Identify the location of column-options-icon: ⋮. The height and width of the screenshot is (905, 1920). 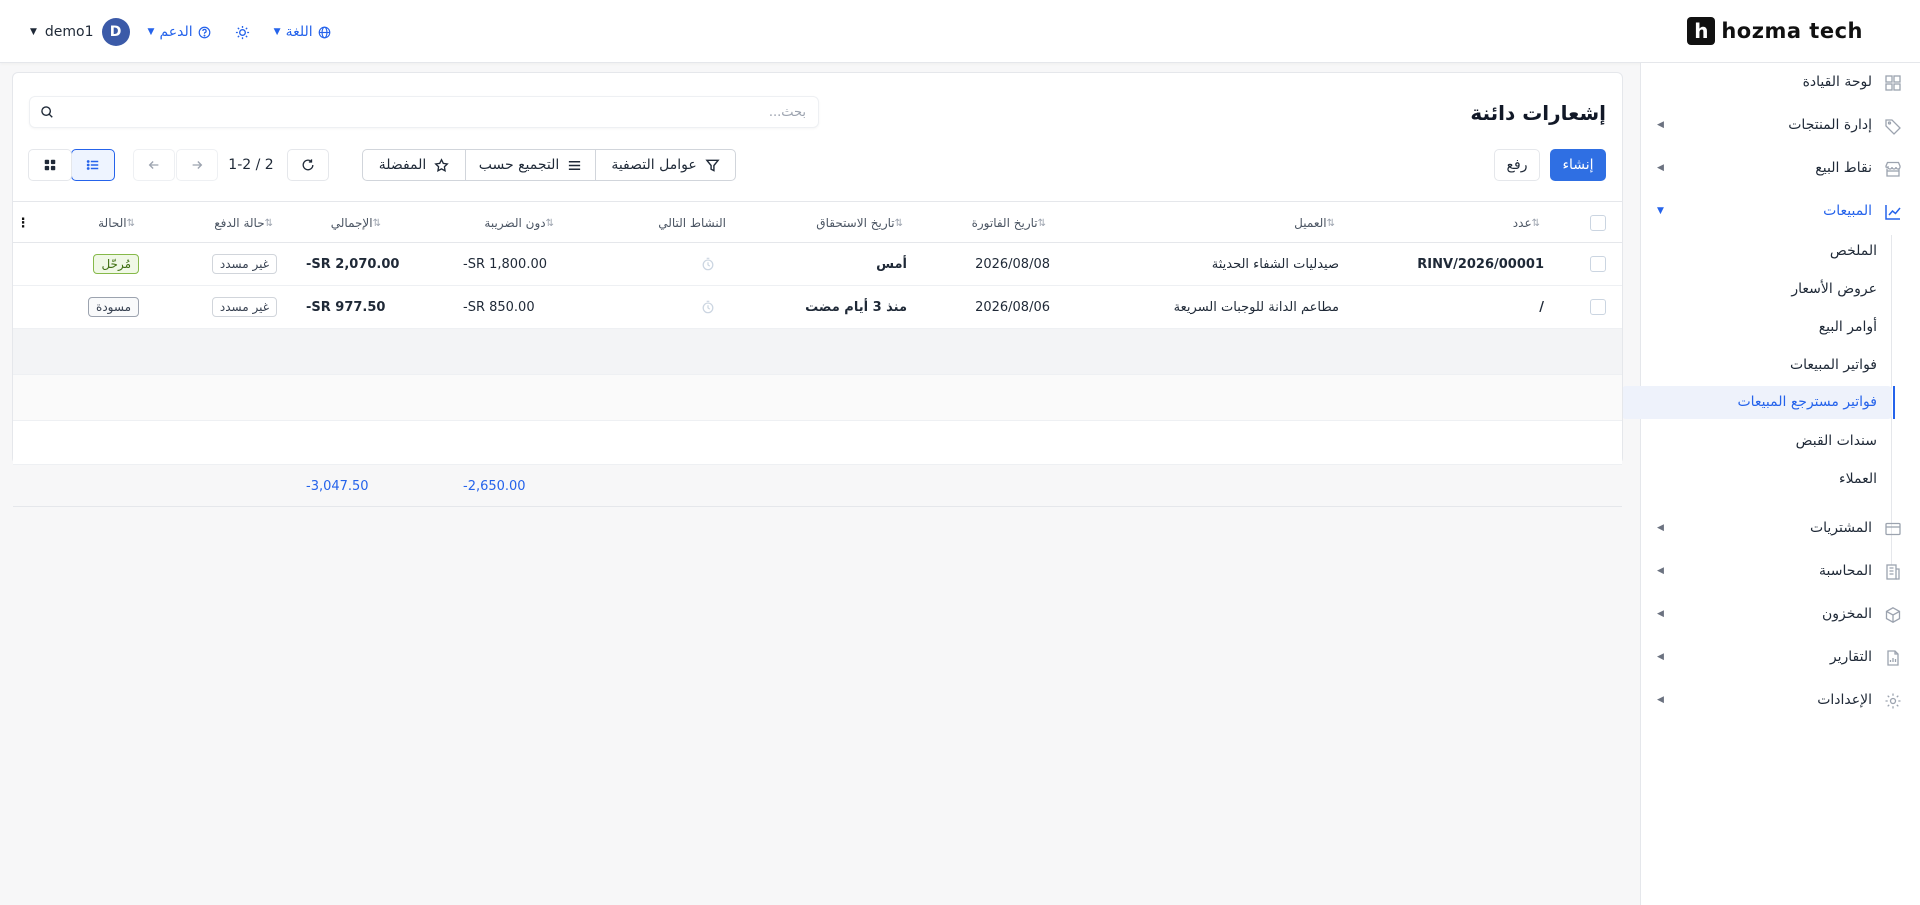
(23, 223).